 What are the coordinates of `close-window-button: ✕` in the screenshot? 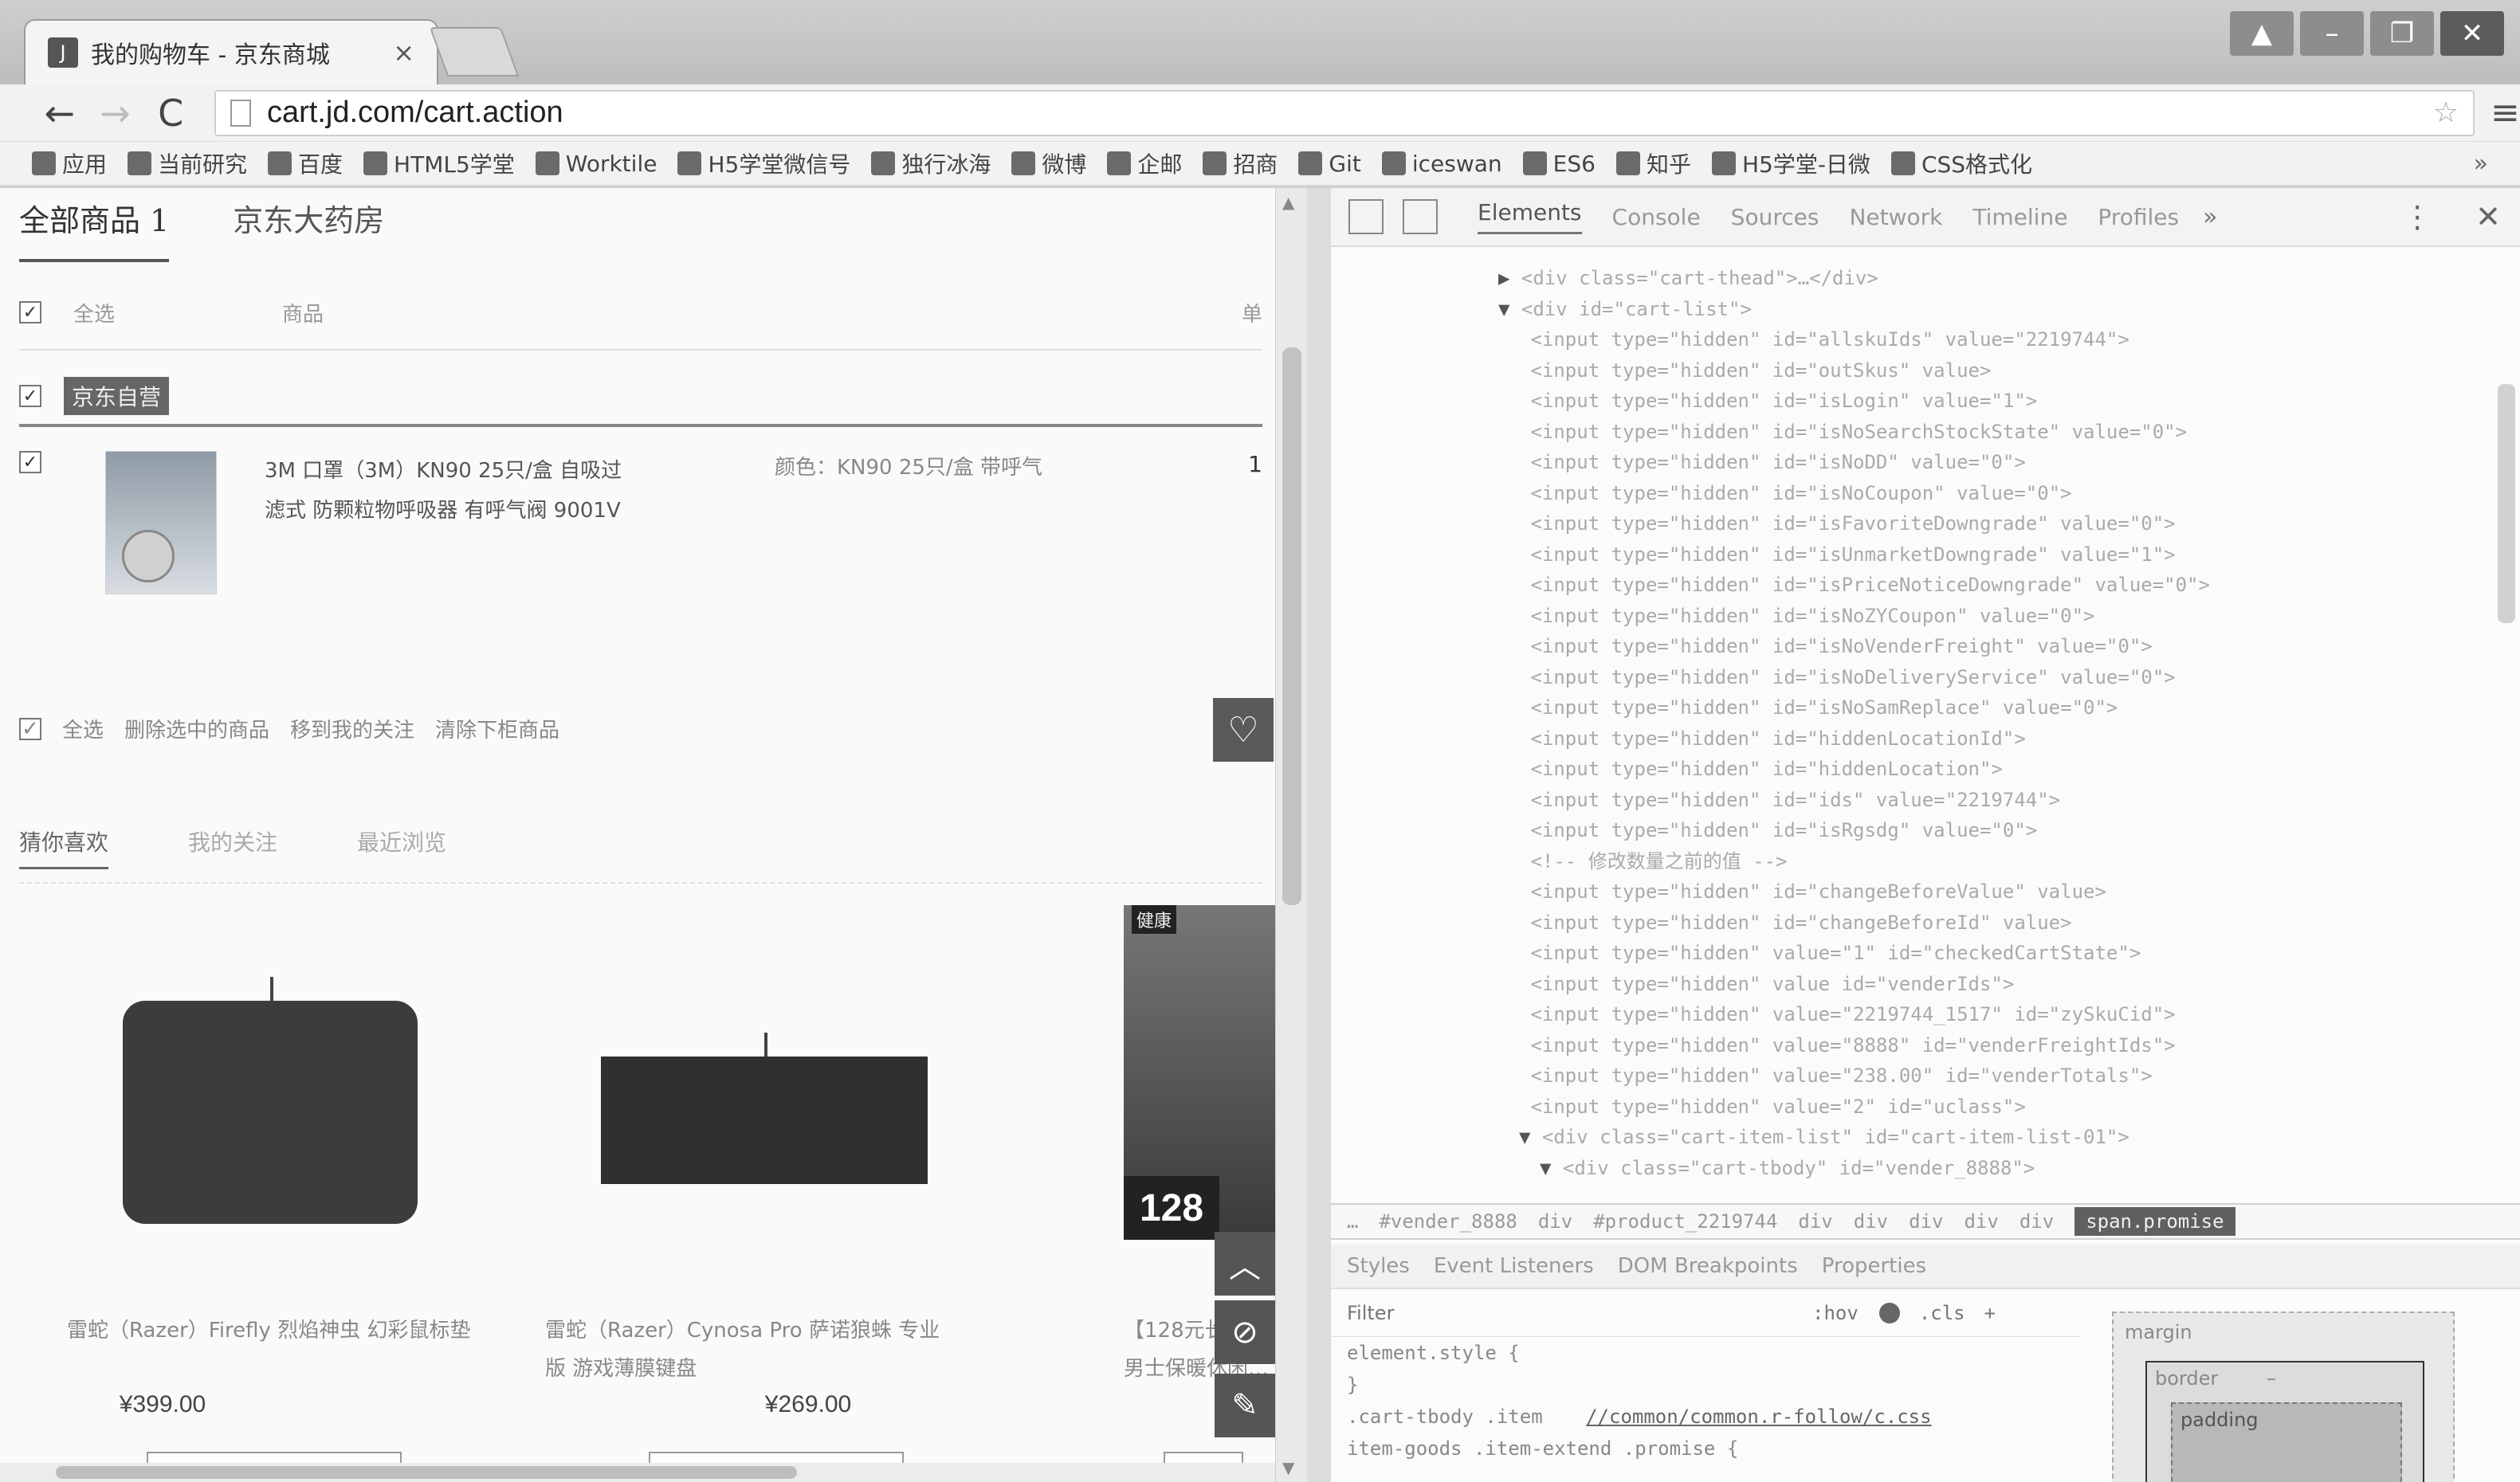 It's located at (2472, 34).